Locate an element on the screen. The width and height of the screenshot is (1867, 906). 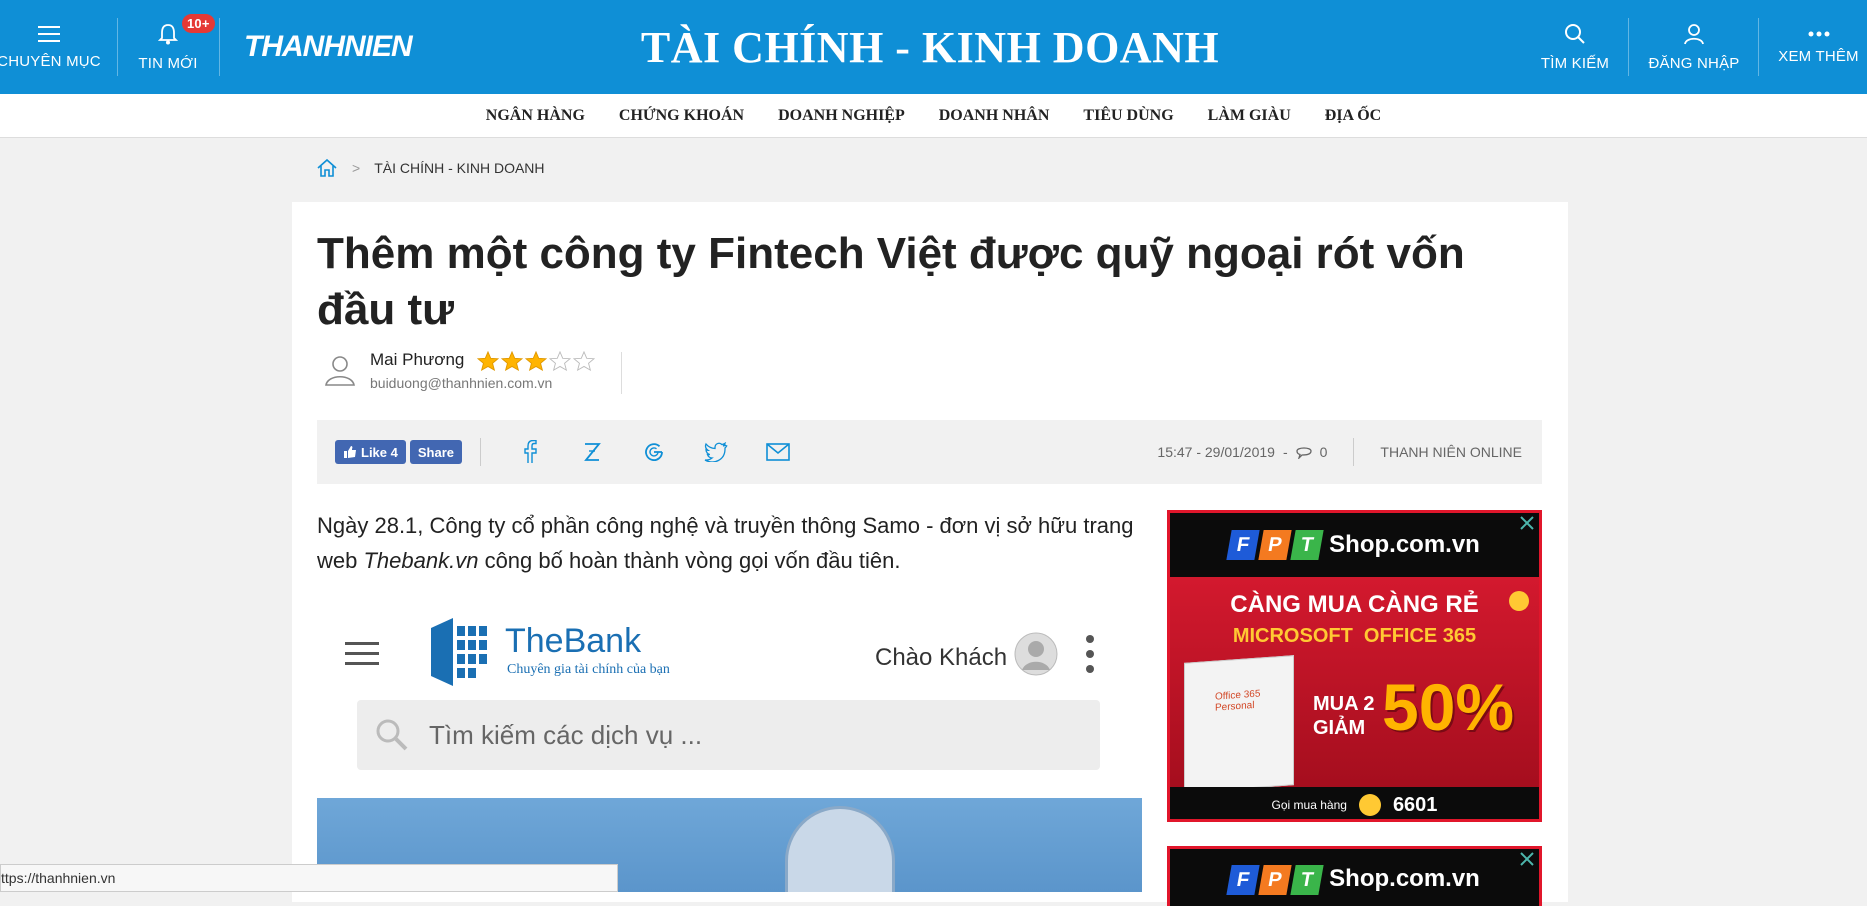
avatar-icon is located at coordinates (1036, 654).